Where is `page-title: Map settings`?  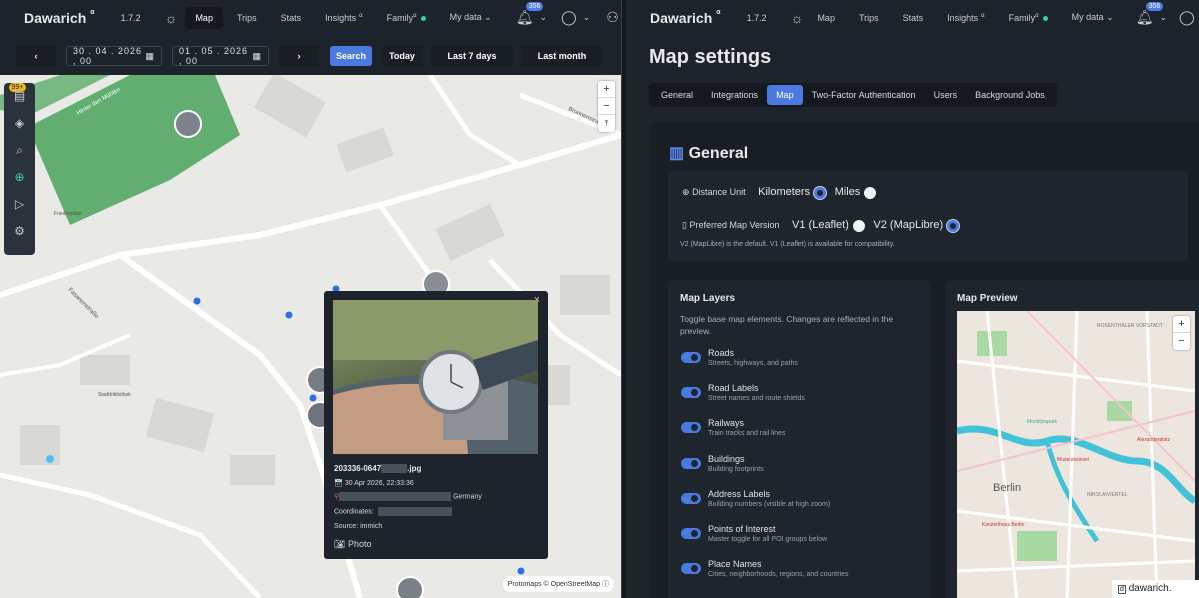 page-title: Map settings is located at coordinates (710, 57).